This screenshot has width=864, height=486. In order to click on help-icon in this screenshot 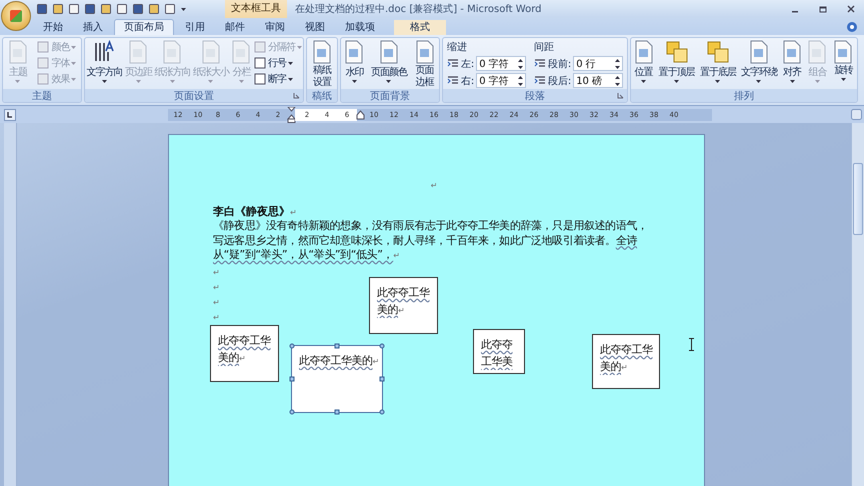, I will do `click(852, 26)`.